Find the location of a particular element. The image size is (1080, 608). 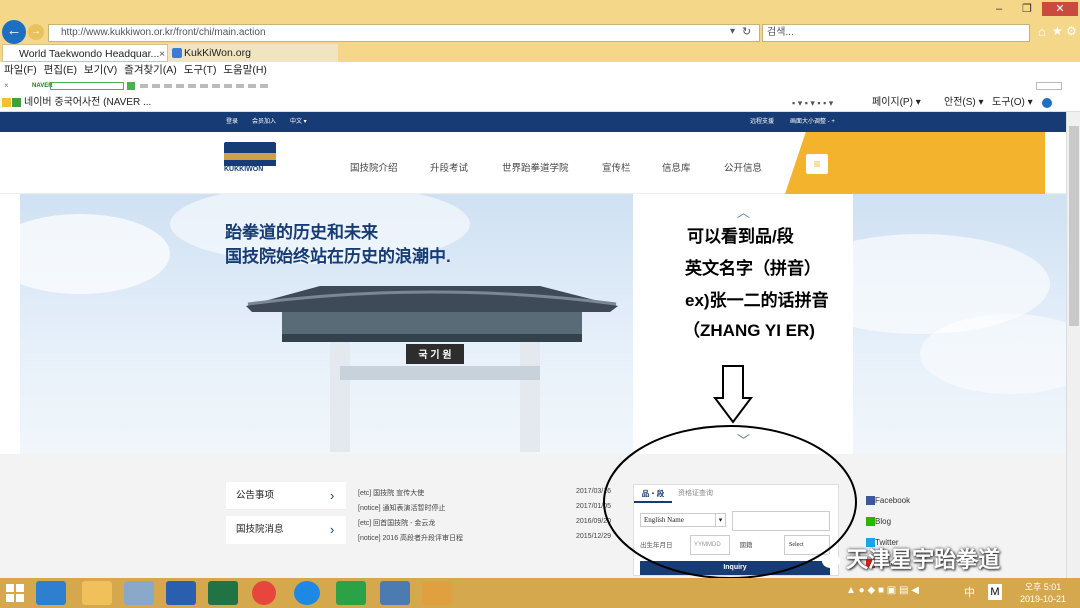

menu-view: 보기(V) is located at coordinates (100, 70).